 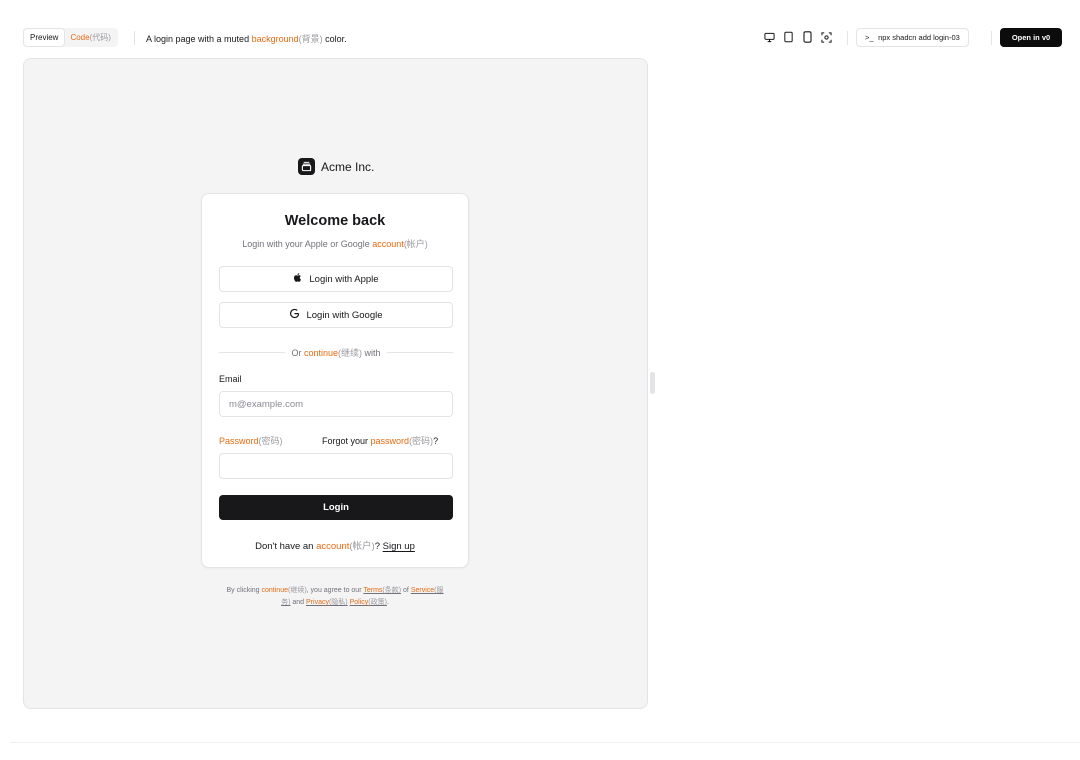 What do you see at coordinates (346, 441) in the screenshot?
I see `forgot-text: Forgot your` at bounding box center [346, 441].